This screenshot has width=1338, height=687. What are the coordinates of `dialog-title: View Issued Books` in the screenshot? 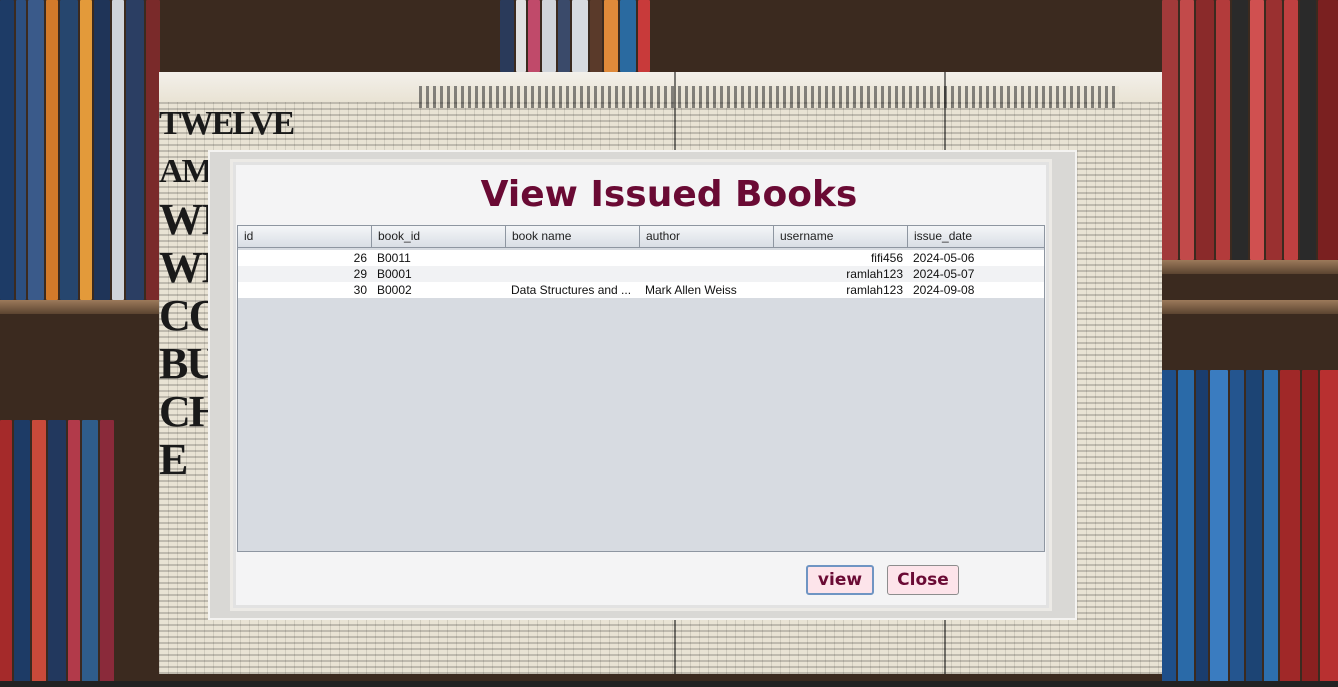 It's located at (669, 194).